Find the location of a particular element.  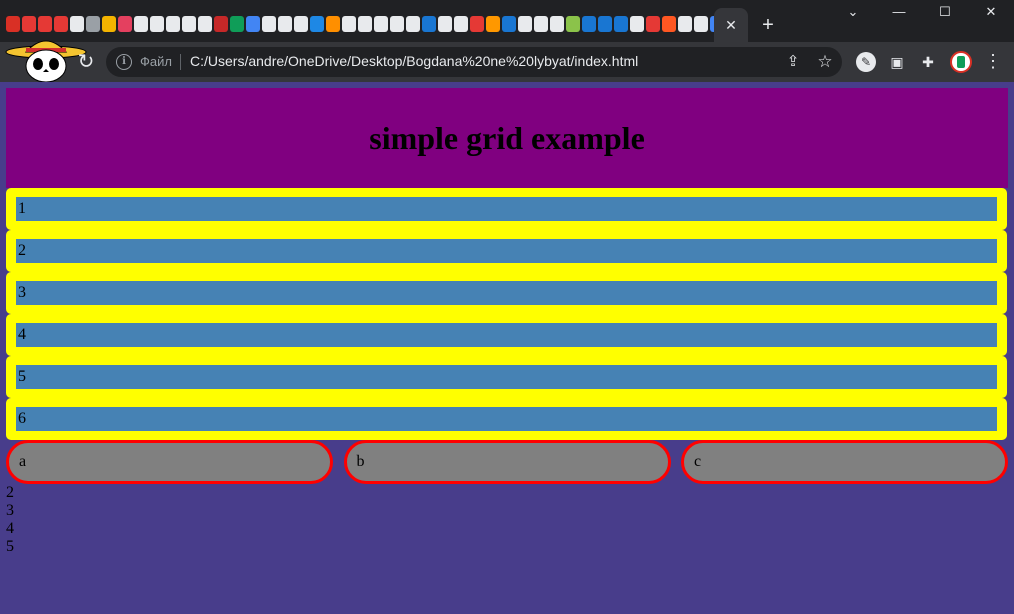

tab-close-icon: ✕ is located at coordinates (731, 25).